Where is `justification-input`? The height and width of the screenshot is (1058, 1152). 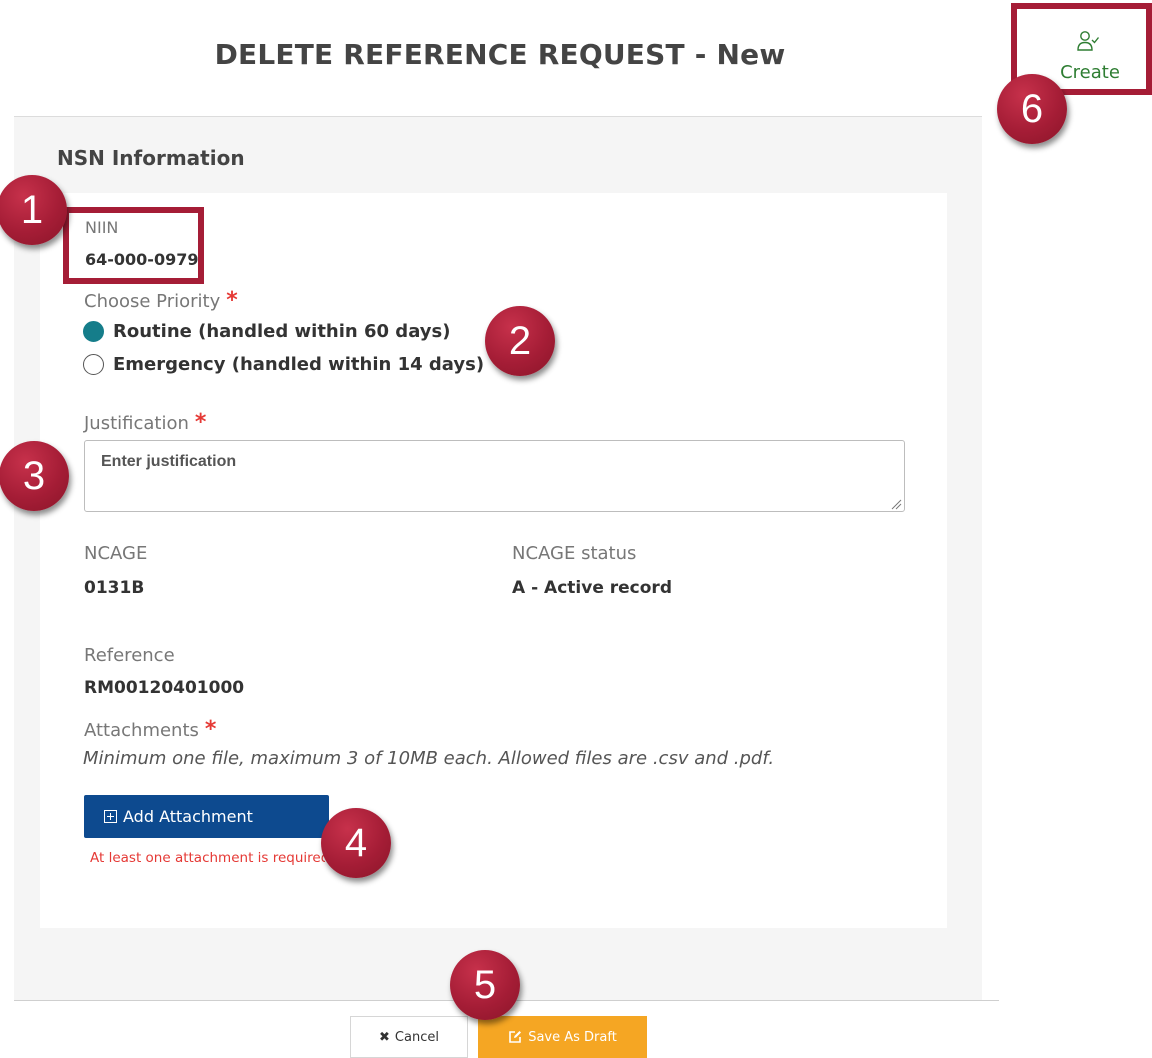
justification-input is located at coordinates (494, 476).